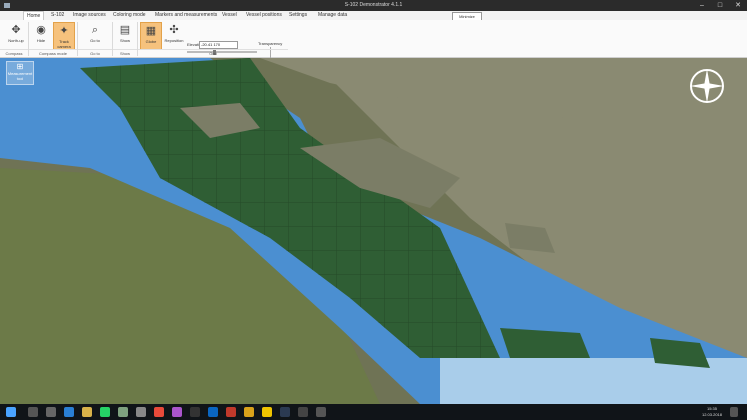  Describe the element at coordinates (738, 5) in the screenshot. I see `close-button: ✕` at that location.